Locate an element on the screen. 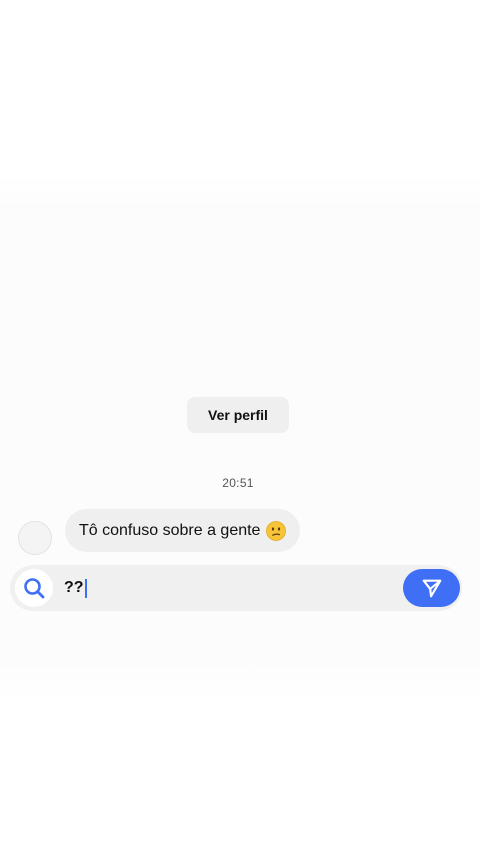  message-timestamp: 20:51 is located at coordinates (238, 483).